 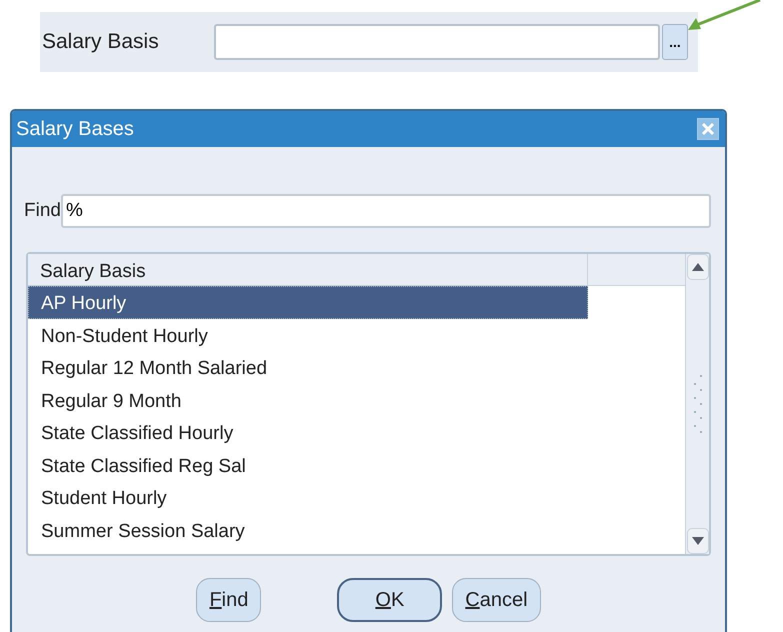 I want to click on list-row: Student Hourly, so click(x=308, y=497).